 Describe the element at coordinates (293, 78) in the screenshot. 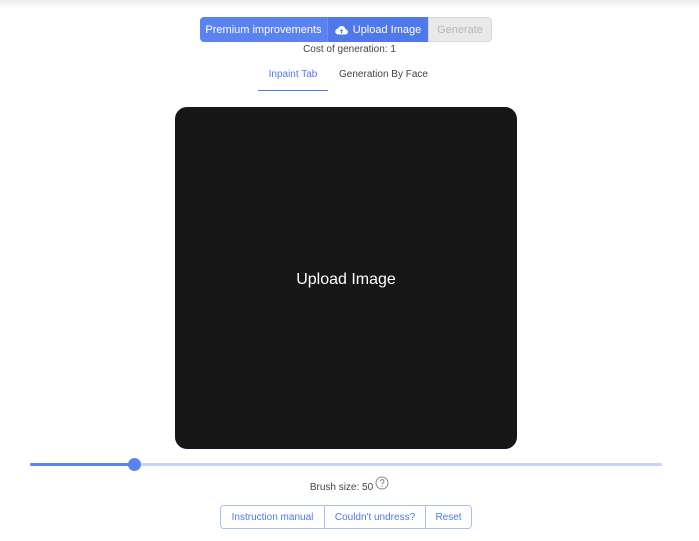

I see `tab-inpaint: Inpaint Tab` at that location.